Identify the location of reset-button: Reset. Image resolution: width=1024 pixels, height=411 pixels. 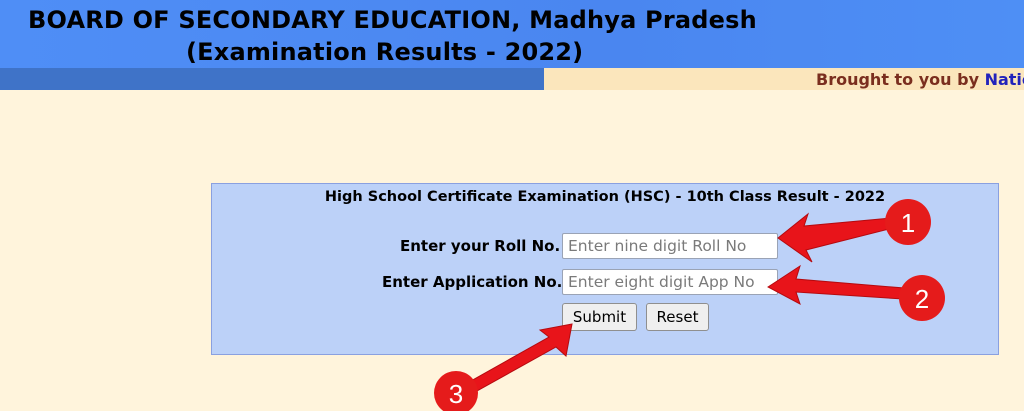
(677, 317).